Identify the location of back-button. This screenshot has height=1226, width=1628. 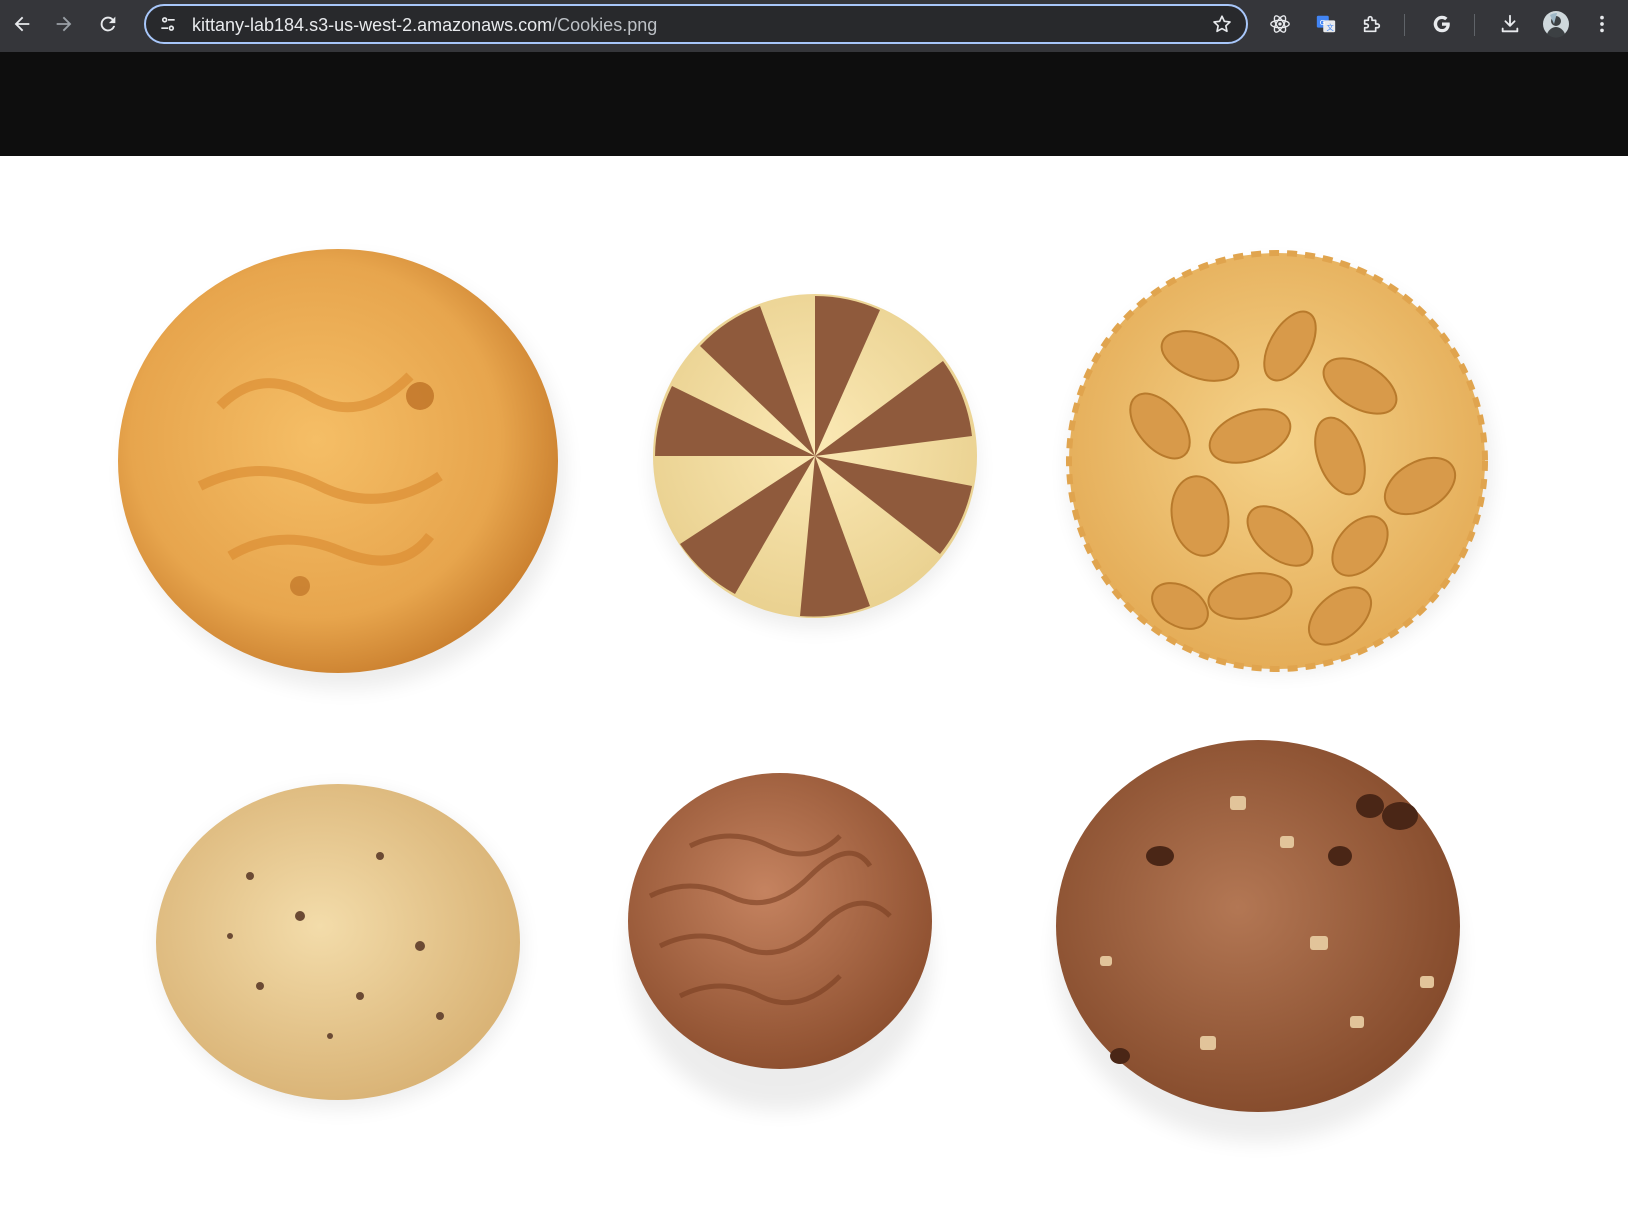
(22, 24).